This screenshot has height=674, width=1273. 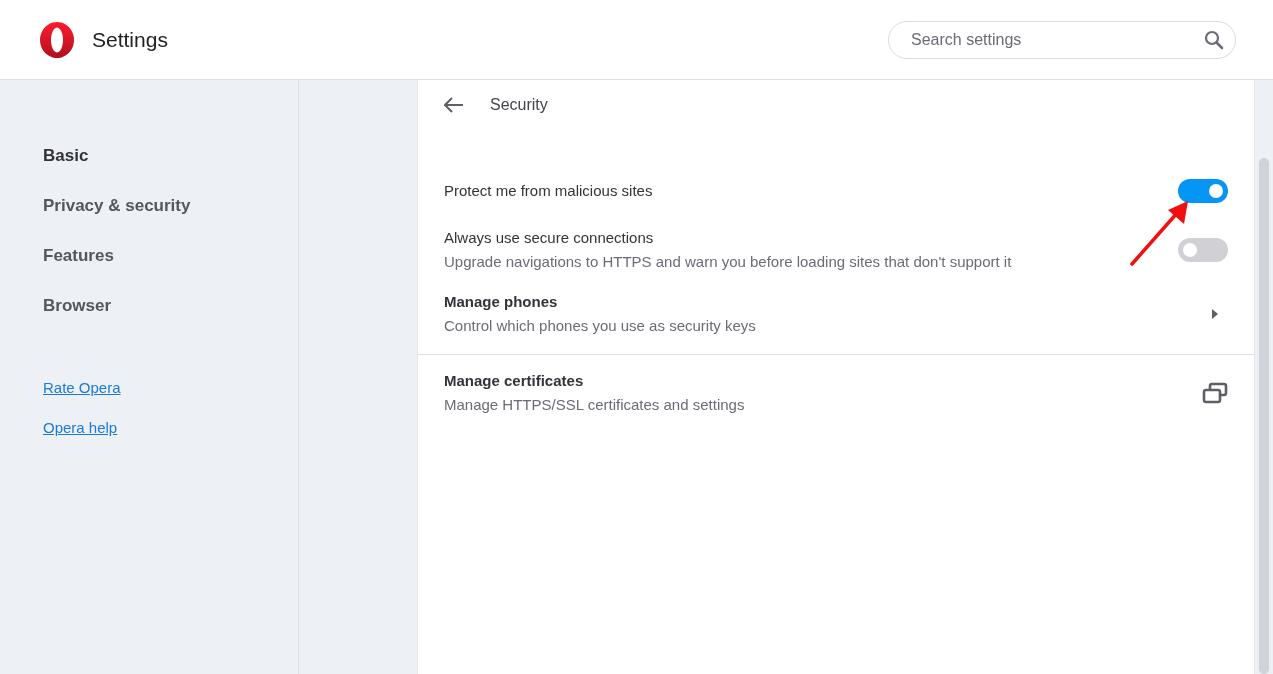 What do you see at coordinates (57, 39) in the screenshot?
I see `logo-icon` at bounding box center [57, 39].